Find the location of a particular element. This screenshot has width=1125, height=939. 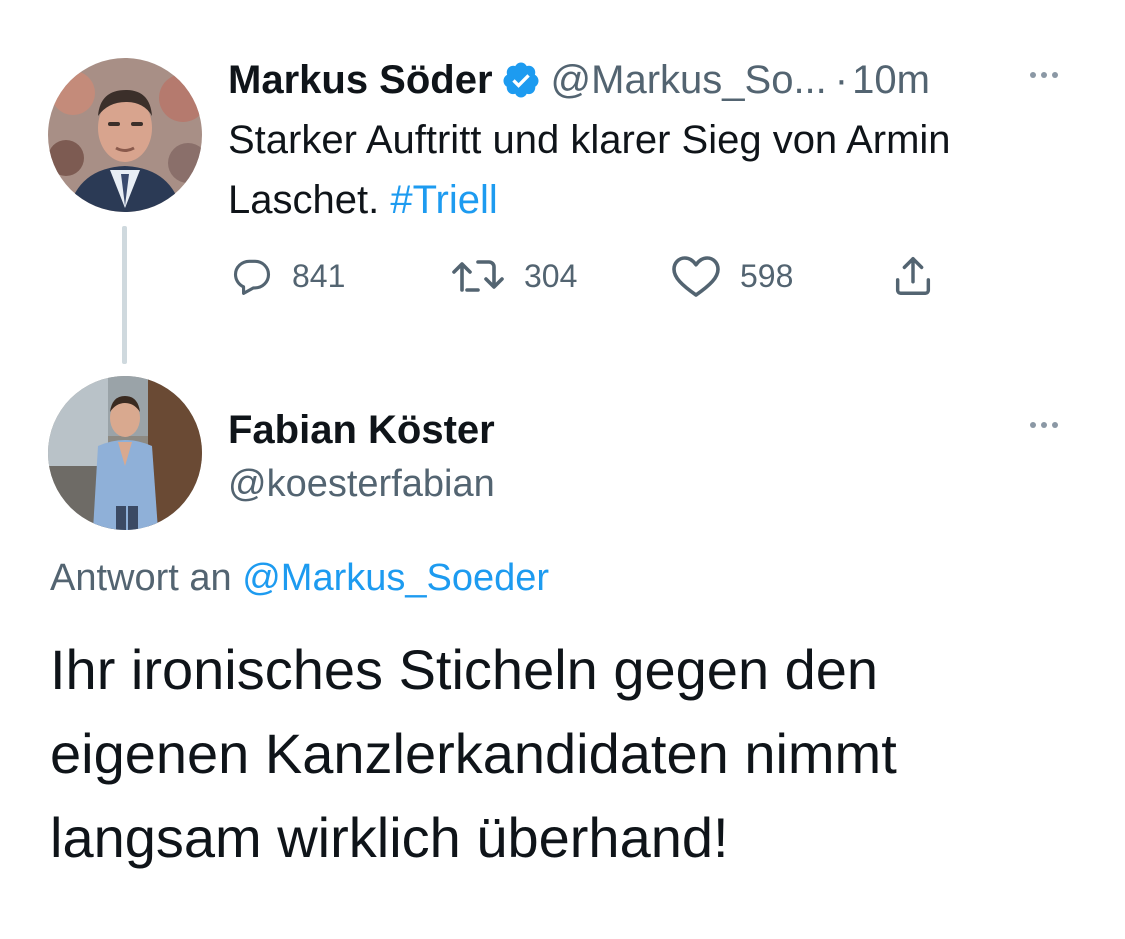

share-icon is located at coordinates (913, 276).